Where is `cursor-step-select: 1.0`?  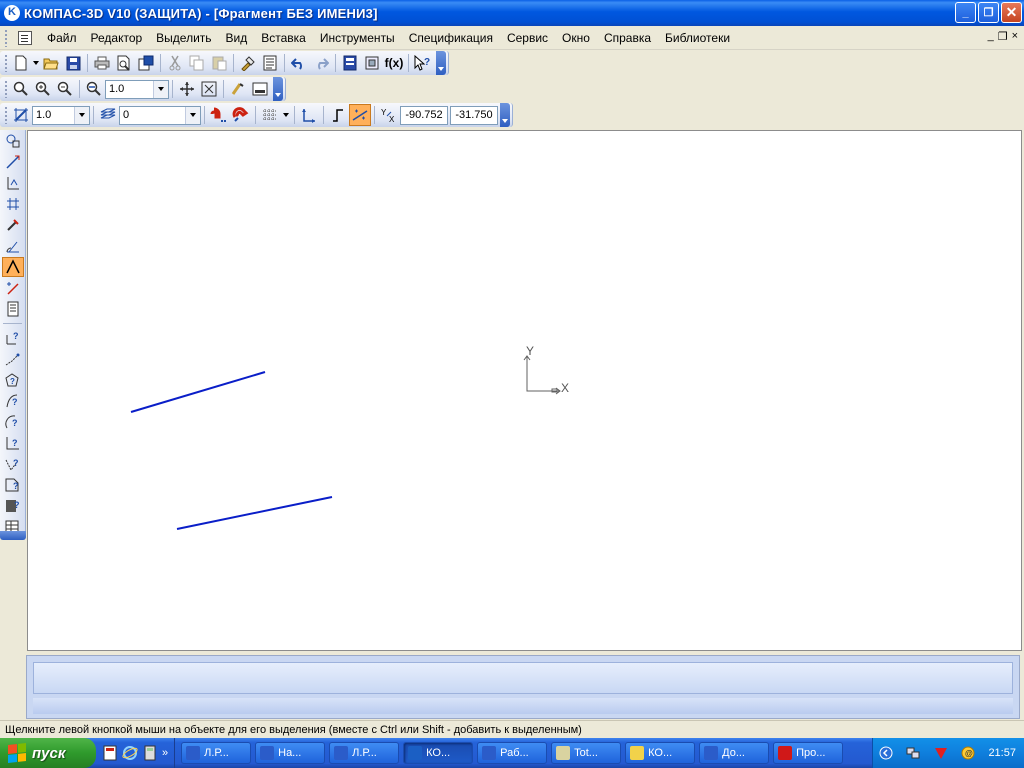 cursor-step-select: 1.0 is located at coordinates (61, 115).